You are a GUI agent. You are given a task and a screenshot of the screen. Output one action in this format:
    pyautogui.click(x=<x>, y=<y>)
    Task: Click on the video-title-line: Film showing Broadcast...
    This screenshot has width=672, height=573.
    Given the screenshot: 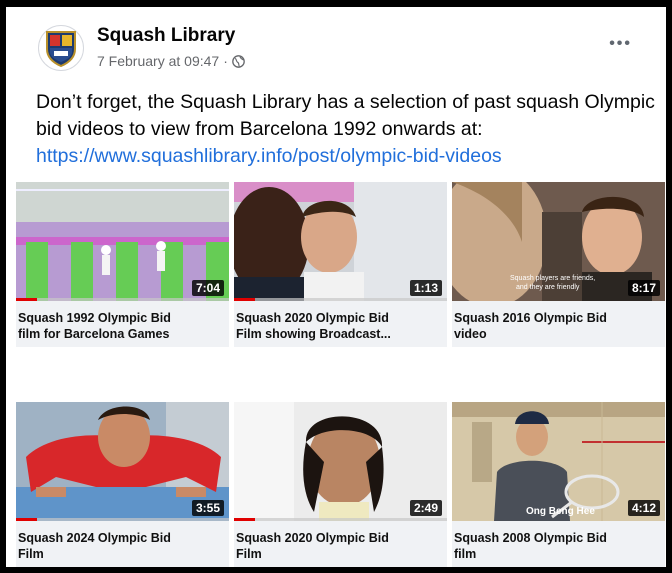 What is the action you would take?
    pyautogui.click(x=313, y=334)
    